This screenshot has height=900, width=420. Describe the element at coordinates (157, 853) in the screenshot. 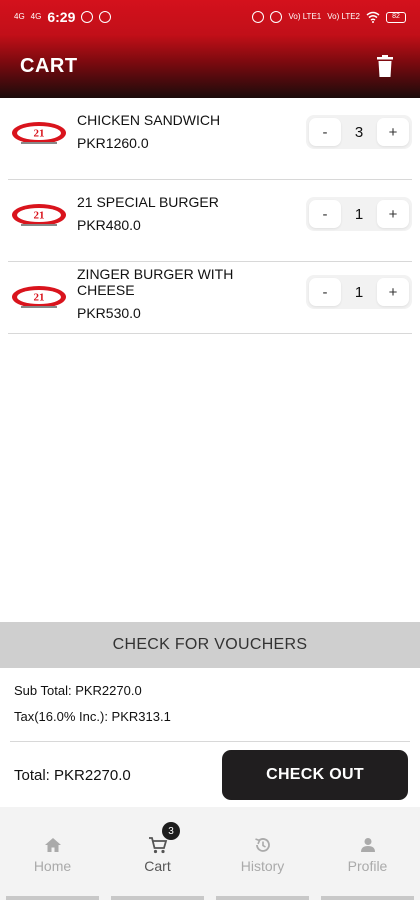

I see `nav-cart: Cart 3` at that location.